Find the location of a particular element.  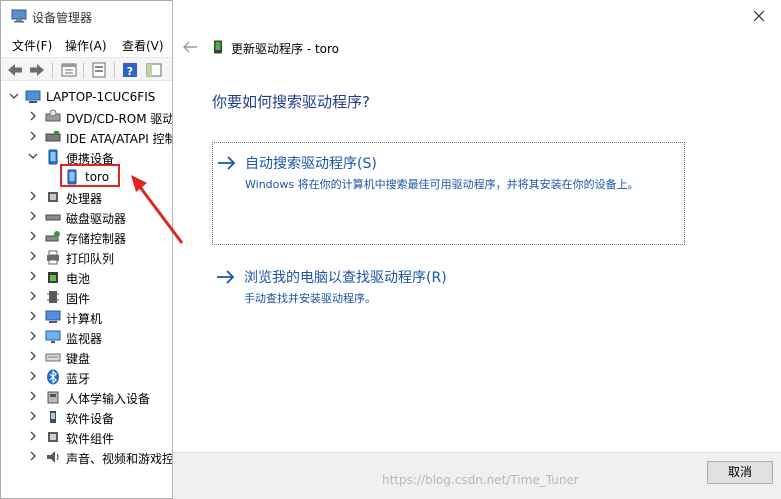

tree-item-label: 键盘 is located at coordinates (78, 359).